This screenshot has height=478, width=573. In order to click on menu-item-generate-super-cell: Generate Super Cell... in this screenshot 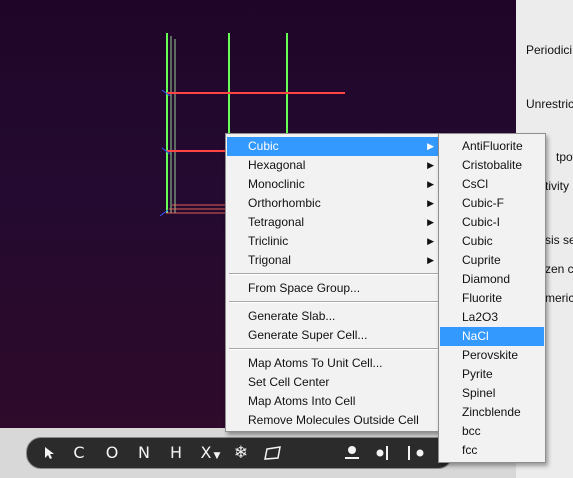, I will do `click(333, 335)`.